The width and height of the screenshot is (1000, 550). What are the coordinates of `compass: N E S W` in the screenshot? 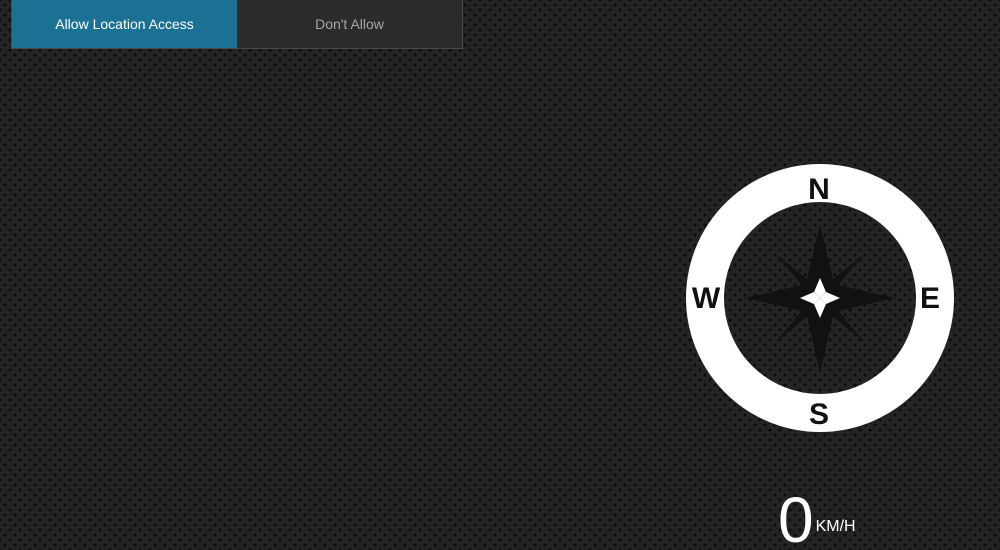 It's located at (820, 298).